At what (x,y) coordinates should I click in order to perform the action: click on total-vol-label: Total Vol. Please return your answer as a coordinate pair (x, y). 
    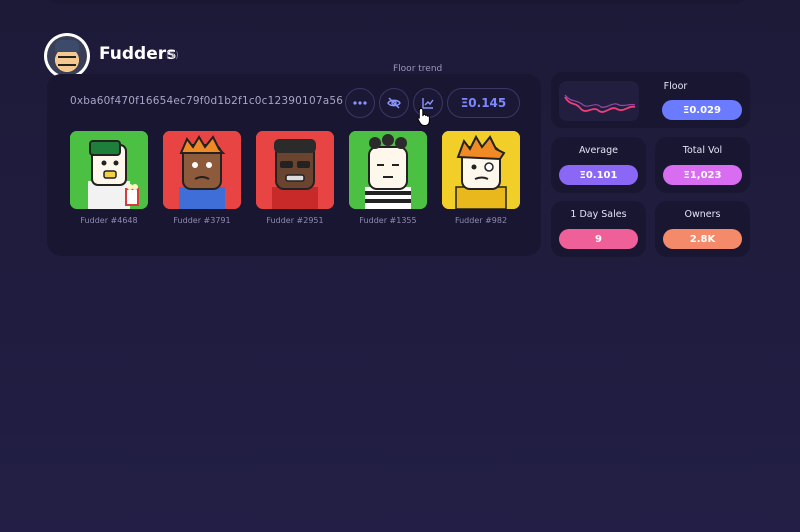
    Looking at the image, I should click on (702, 150).